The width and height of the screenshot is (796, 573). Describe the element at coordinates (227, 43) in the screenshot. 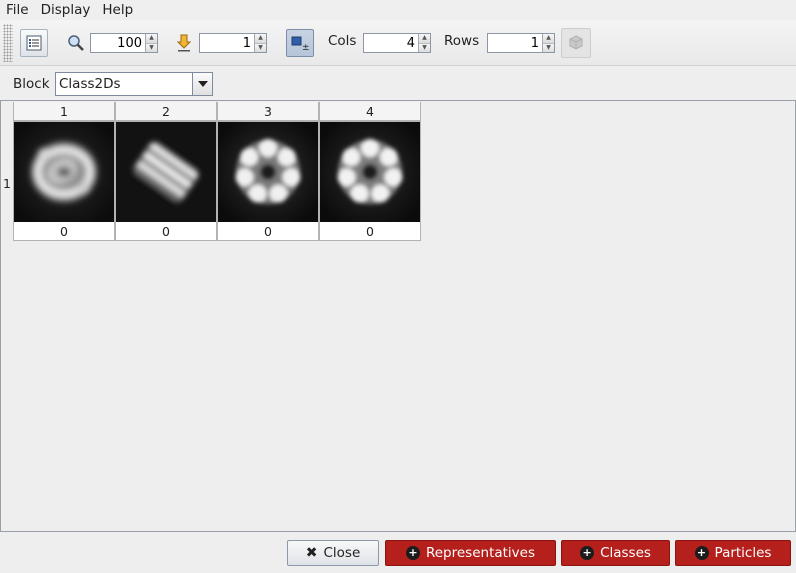

I see `goto-input` at that location.